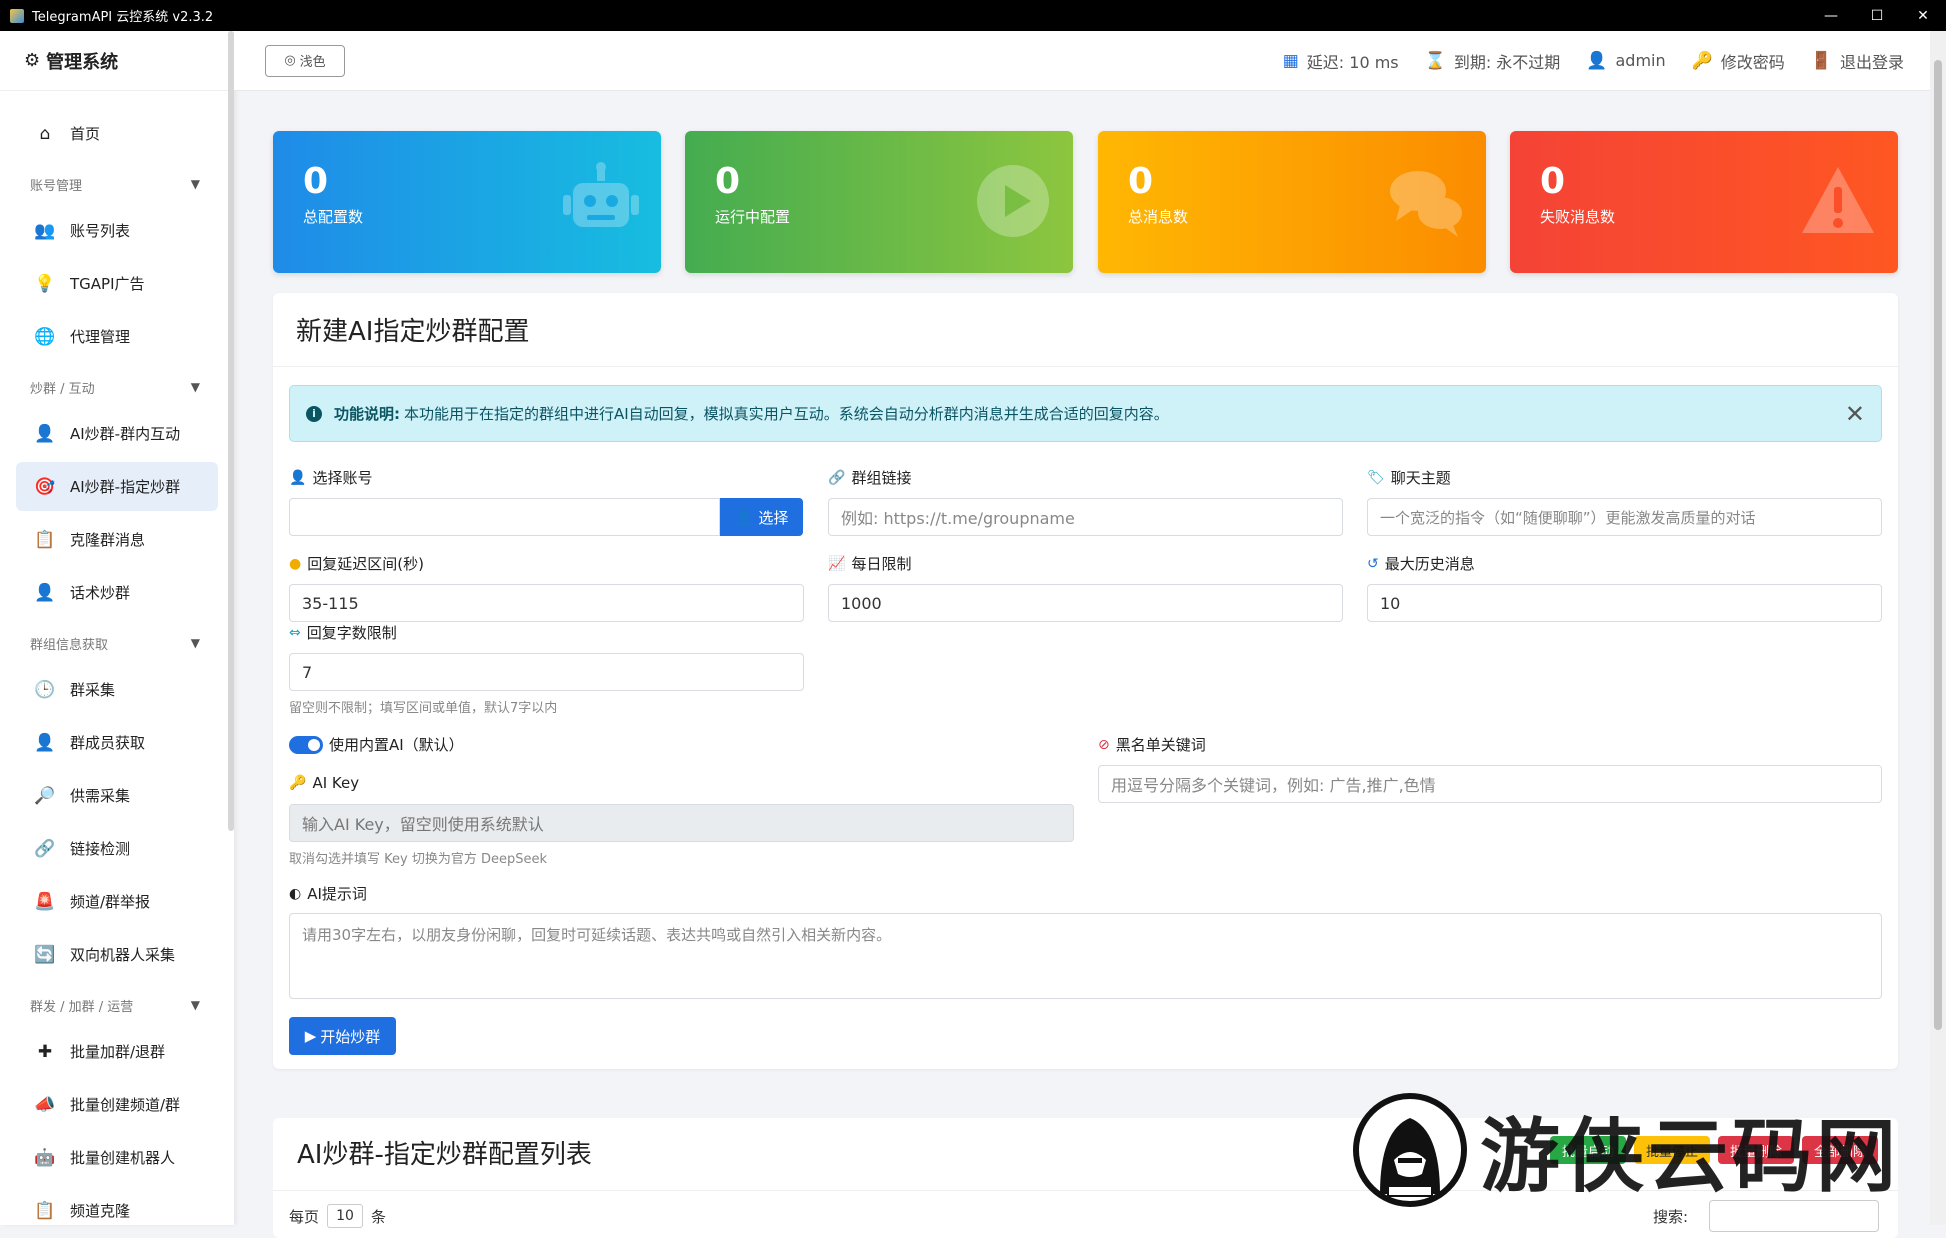 The image size is (1946, 1238). I want to click on char-limit-label: ⇔ 回复字数限制, so click(343, 632).